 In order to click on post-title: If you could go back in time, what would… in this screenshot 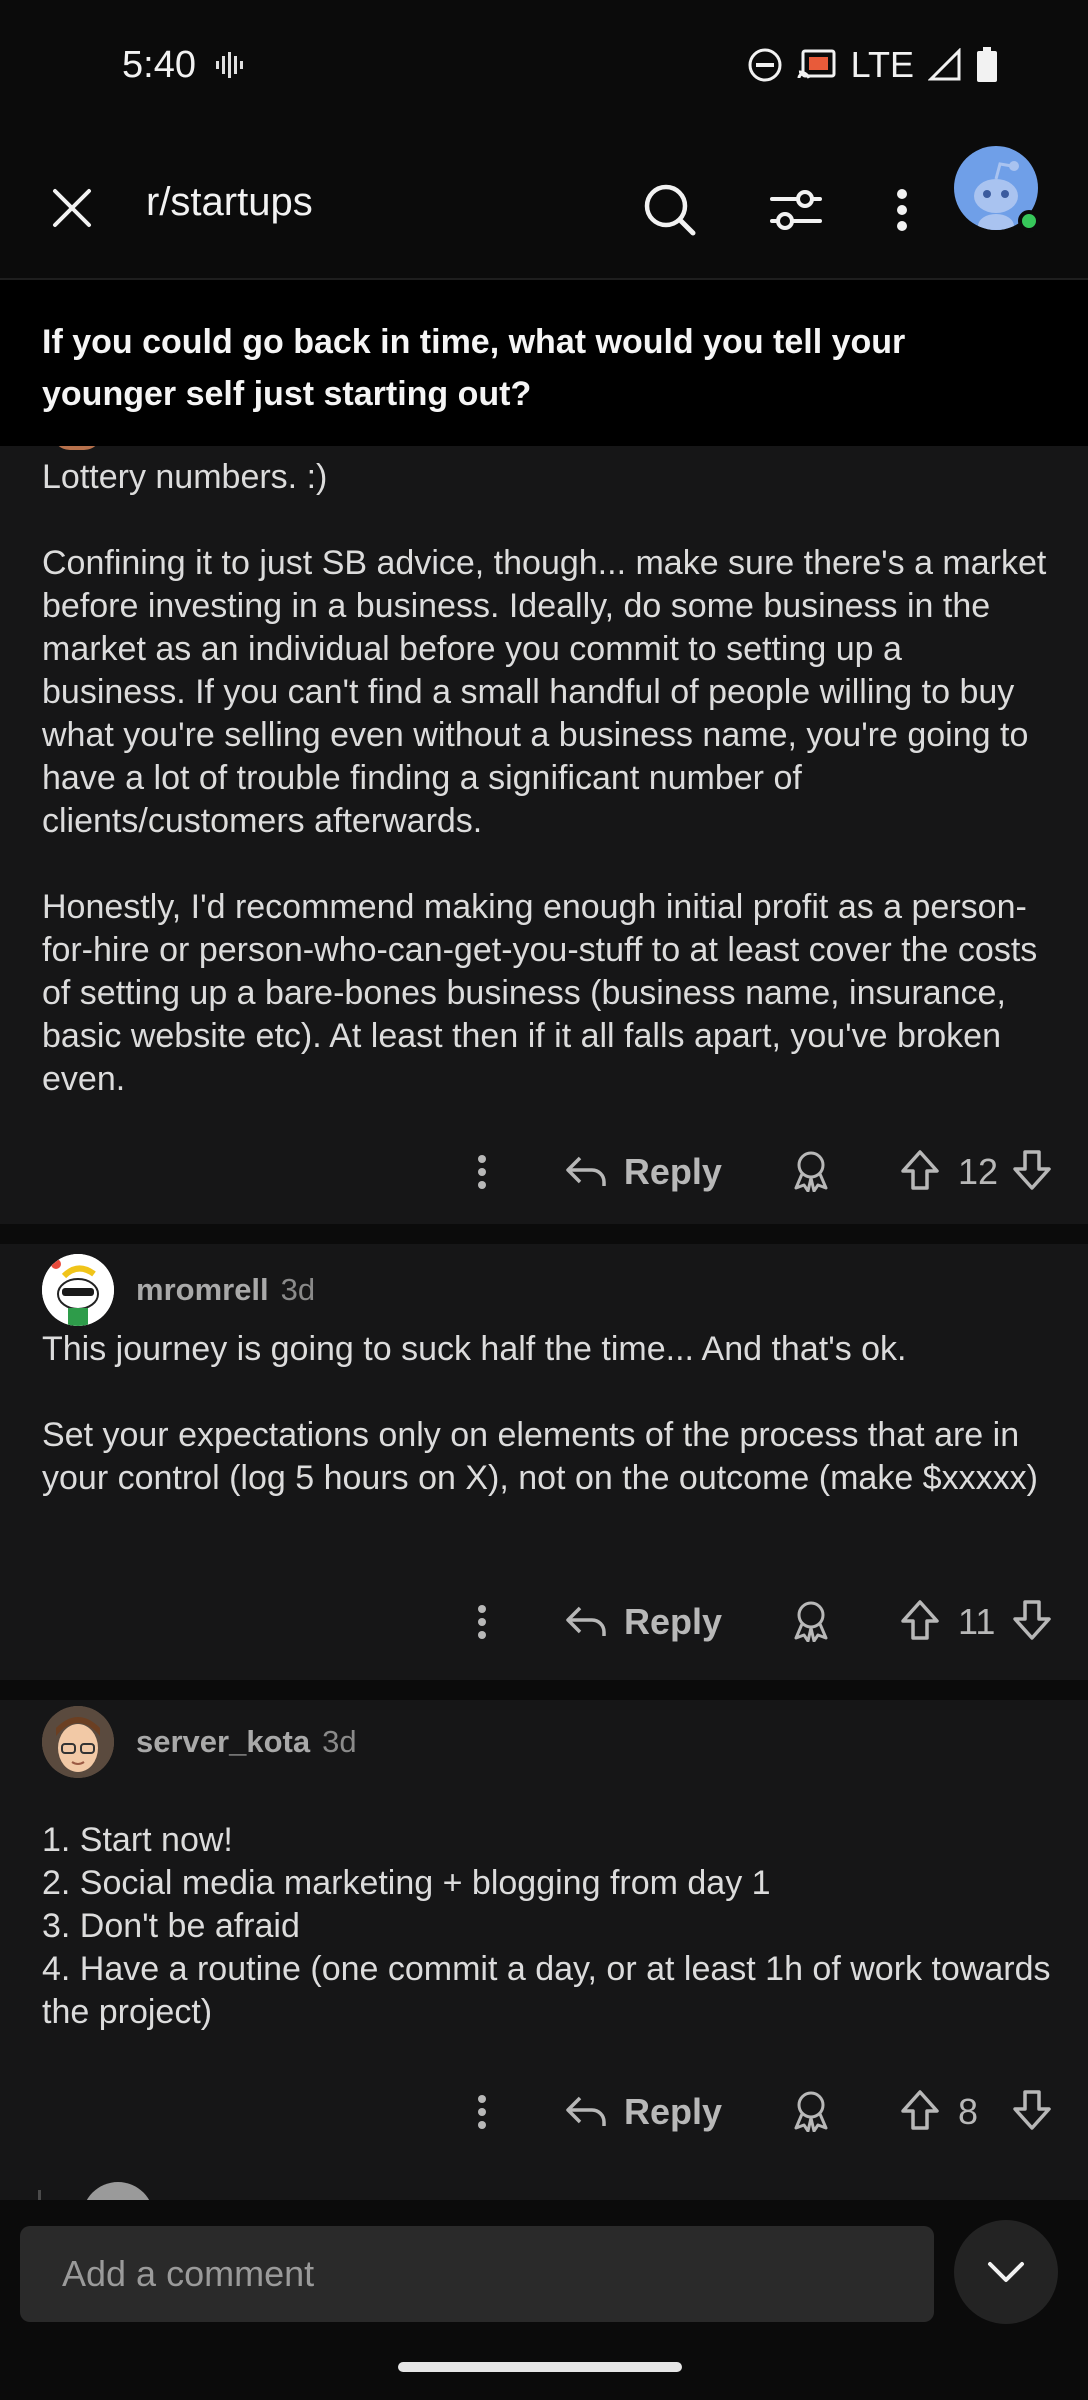, I will do `click(474, 368)`.